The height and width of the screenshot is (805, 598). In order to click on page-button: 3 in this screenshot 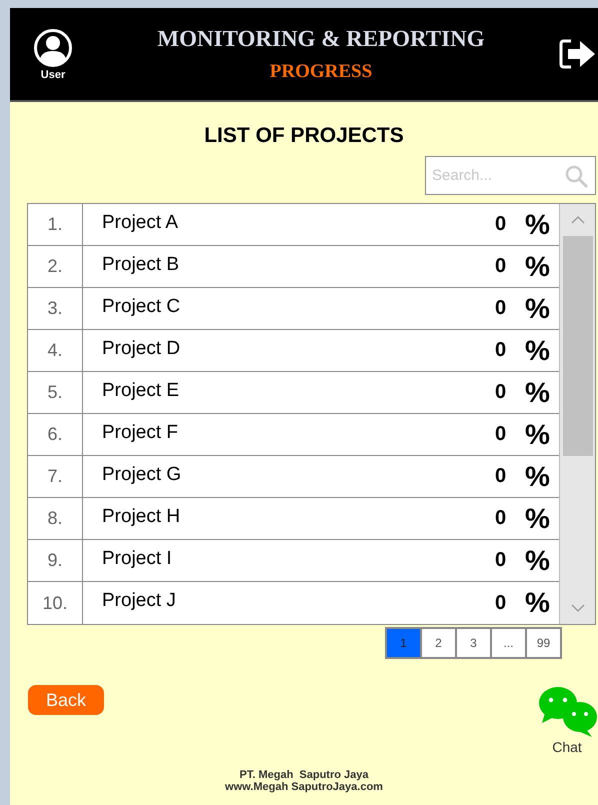, I will do `click(473, 643)`.